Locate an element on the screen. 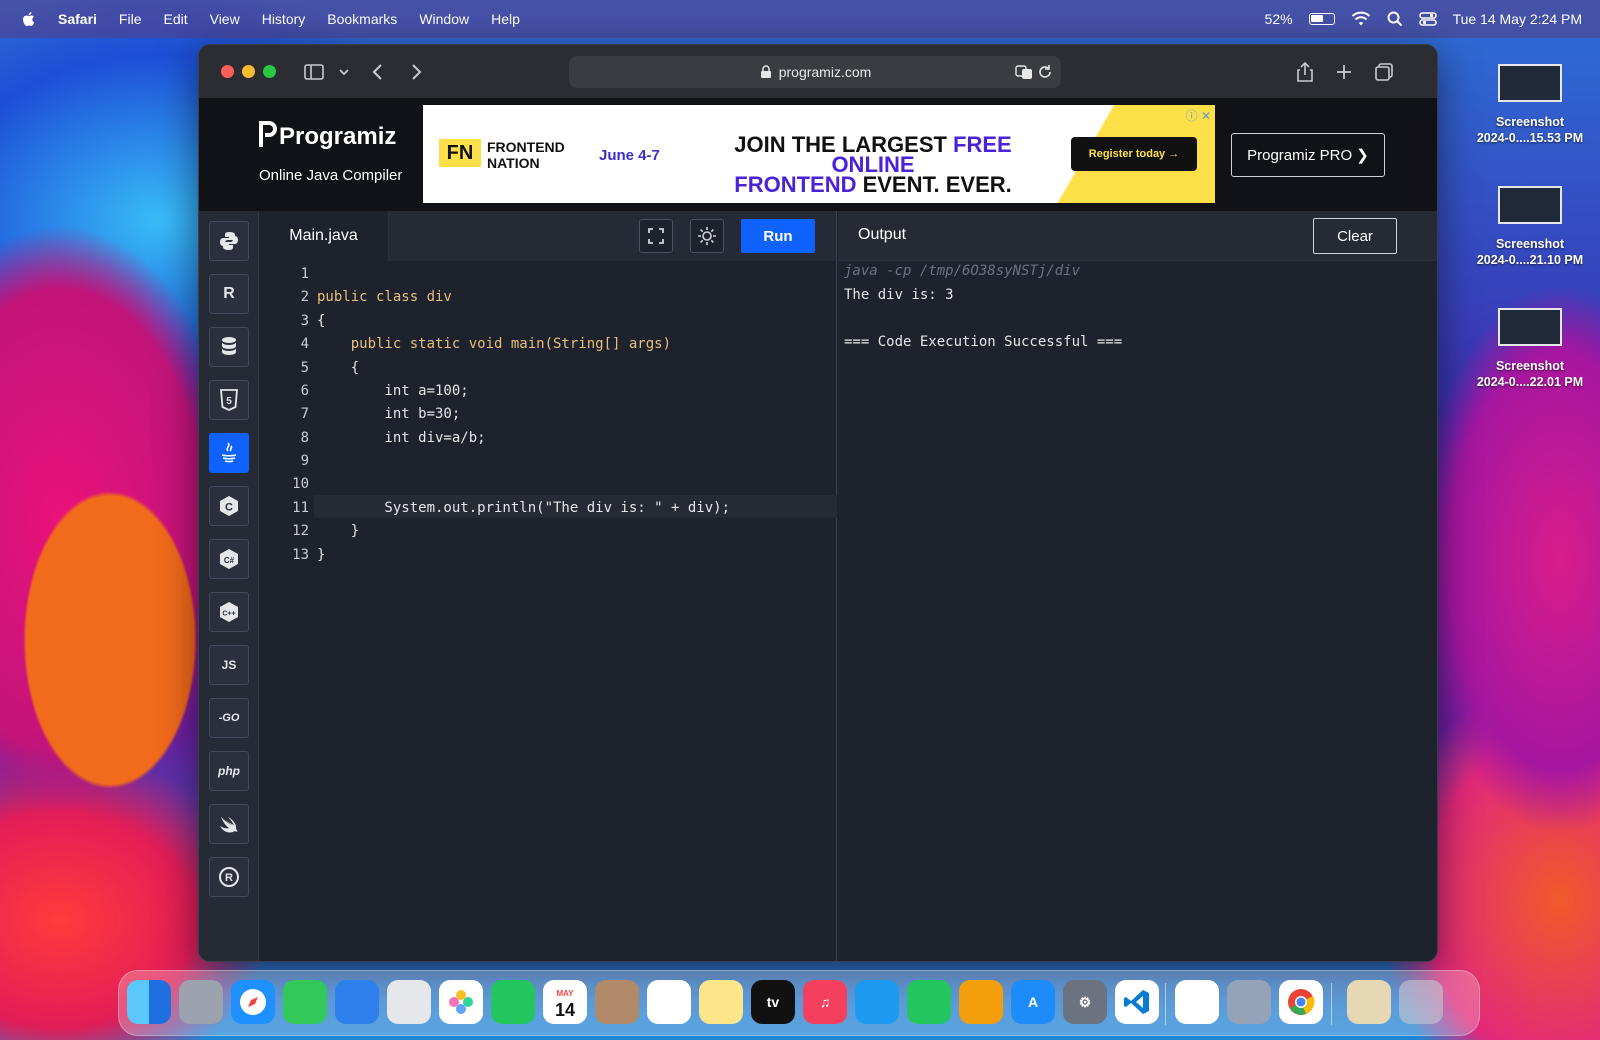 The image size is (1600, 1040). sidebar-toggle-icon is located at coordinates (314, 72).